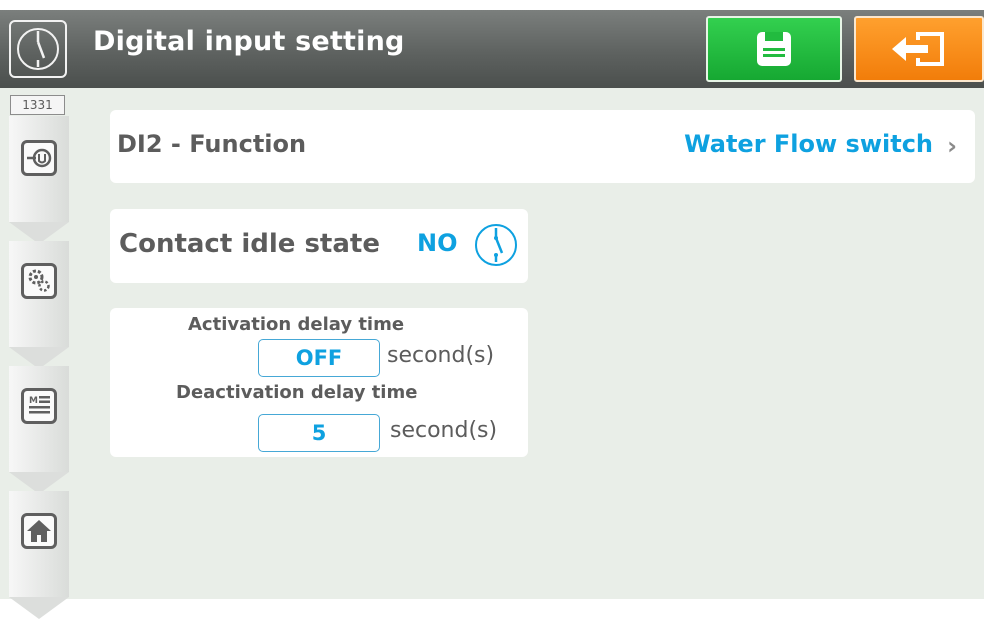 The image size is (984, 619). Describe the element at coordinates (444, 430) in the screenshot. I see `deactivation-delay-unit: second(s)` at that location.